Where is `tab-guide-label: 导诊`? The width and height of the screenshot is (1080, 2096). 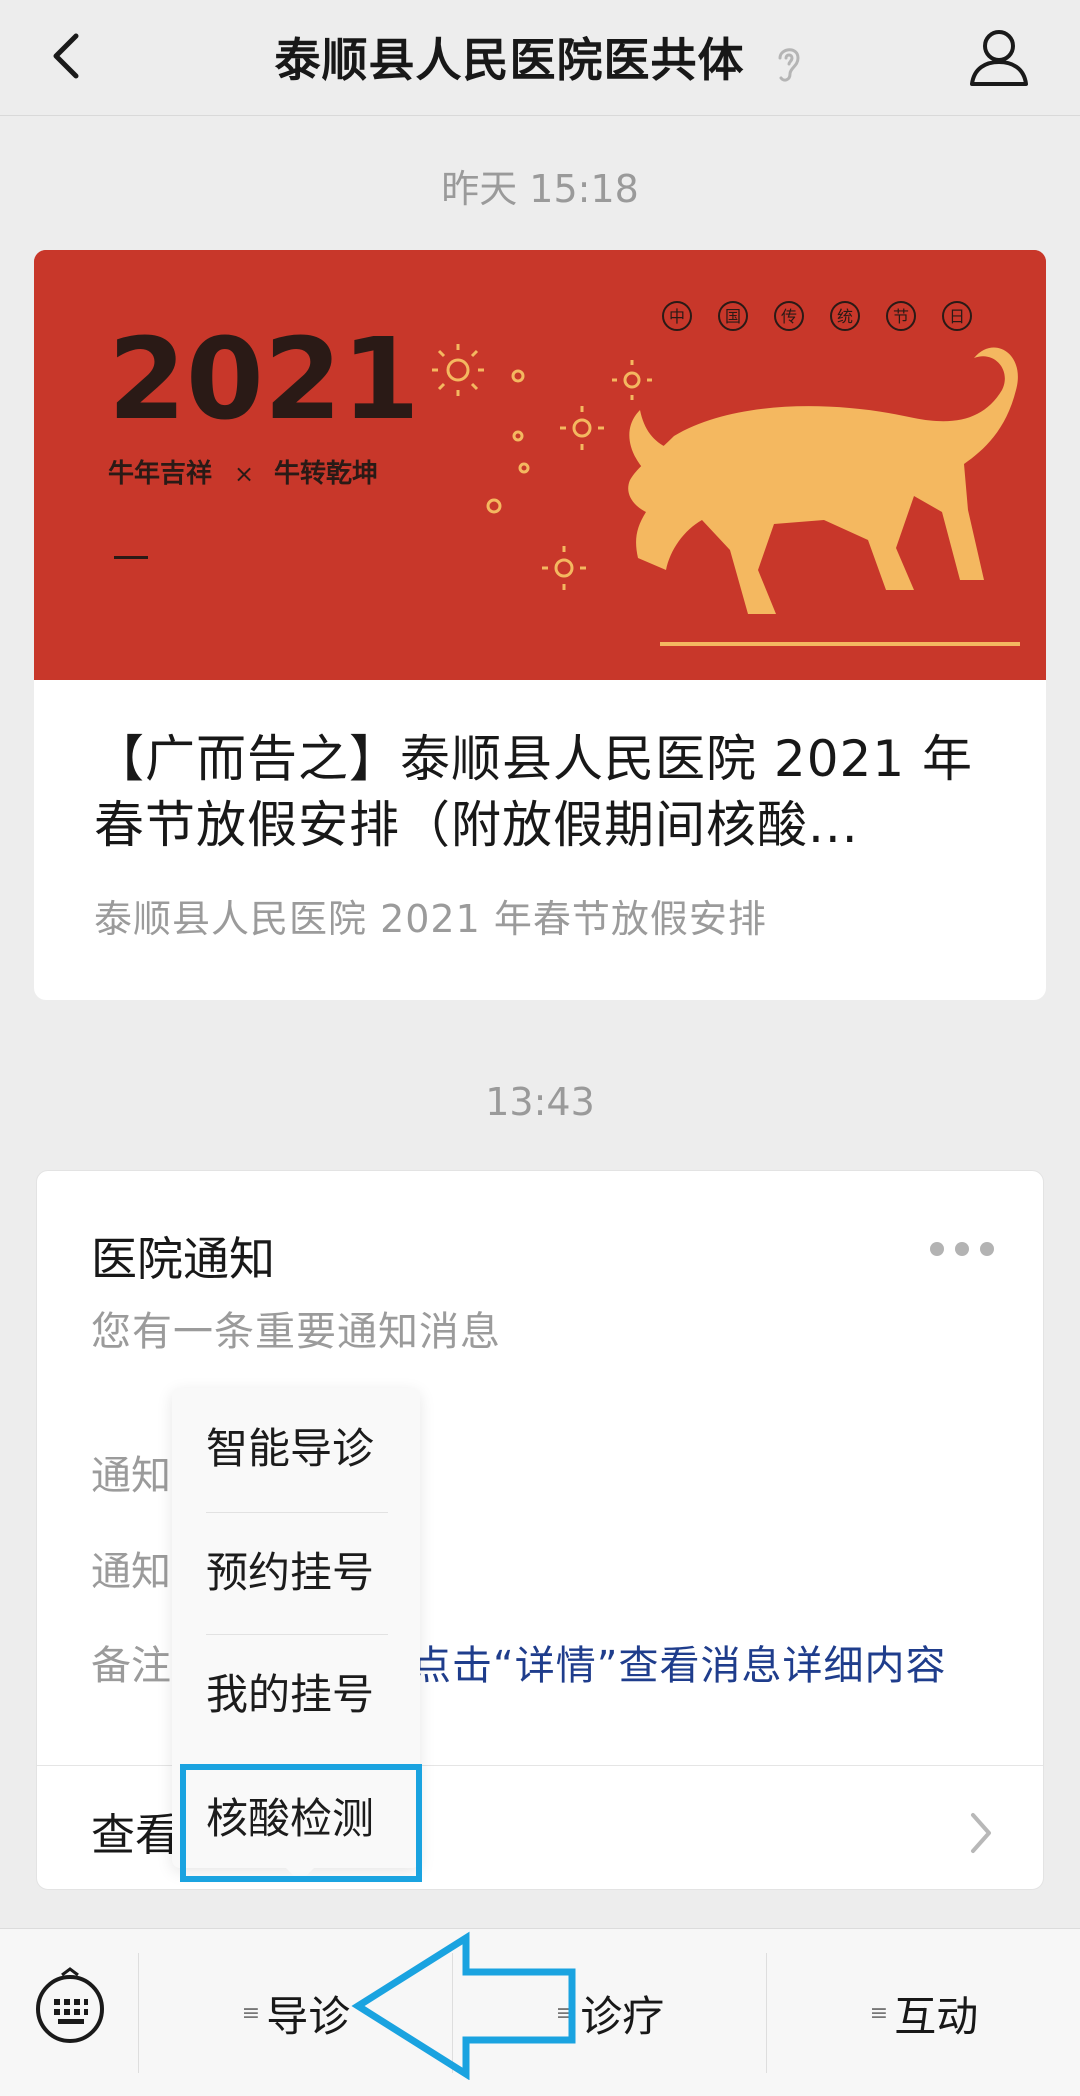
tab-guide-label: 导诊 is located at coordinates (308, 2016).